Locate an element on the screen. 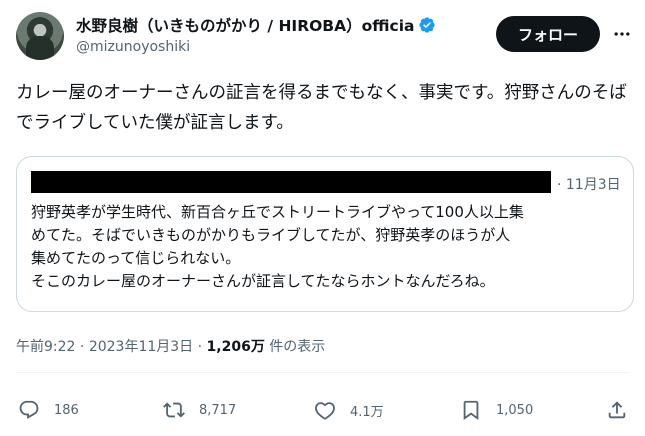  action-bar: 186 8,717 4.1万 1,050 is located at coordinates (322, 410).